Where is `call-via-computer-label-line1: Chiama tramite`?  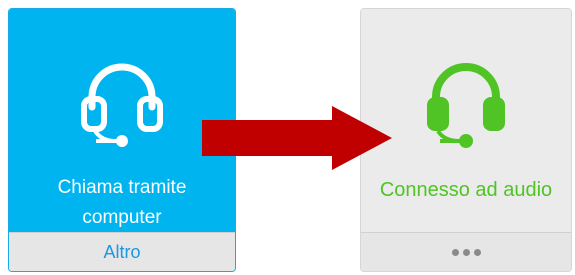
call-via-computer-label-line1: Chiama tramite is located at coordinates (122, 187).